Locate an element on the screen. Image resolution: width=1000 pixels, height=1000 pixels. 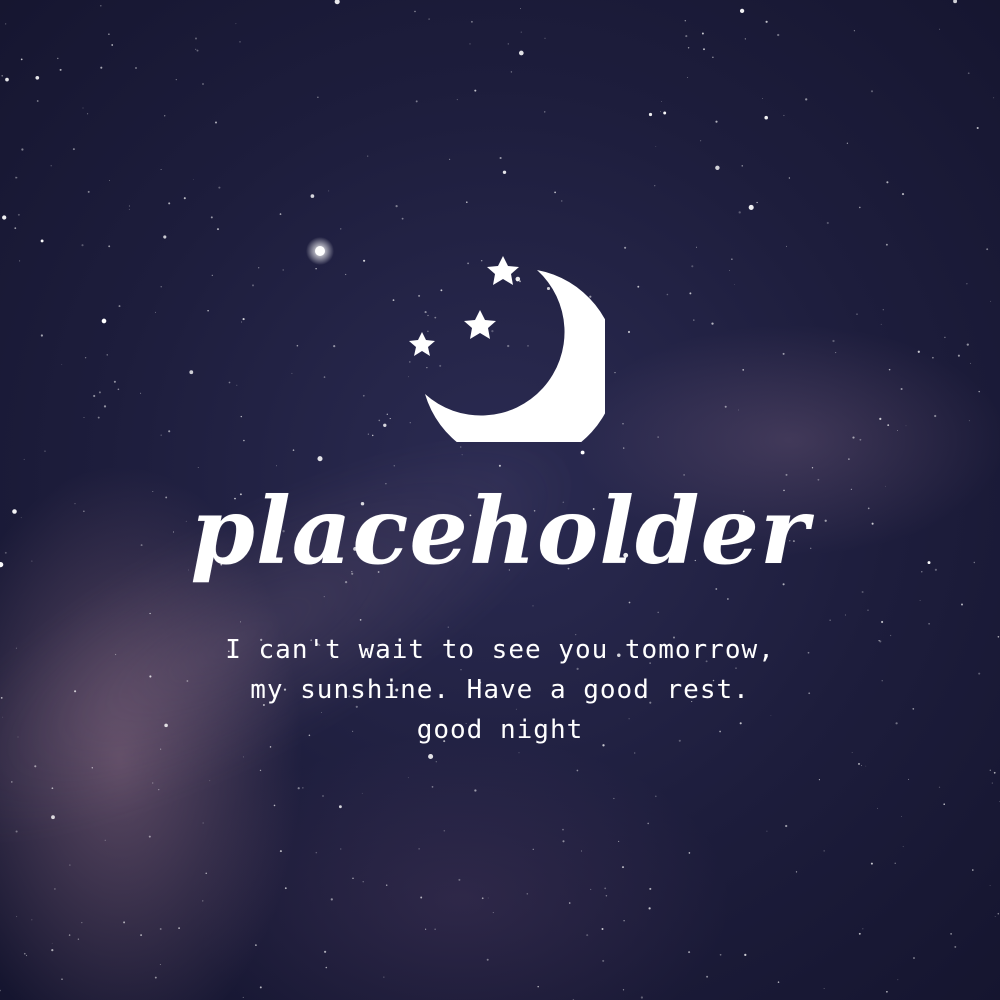
message-line: my sunshine. Have a good rest. is located at coordinates (500, 690).